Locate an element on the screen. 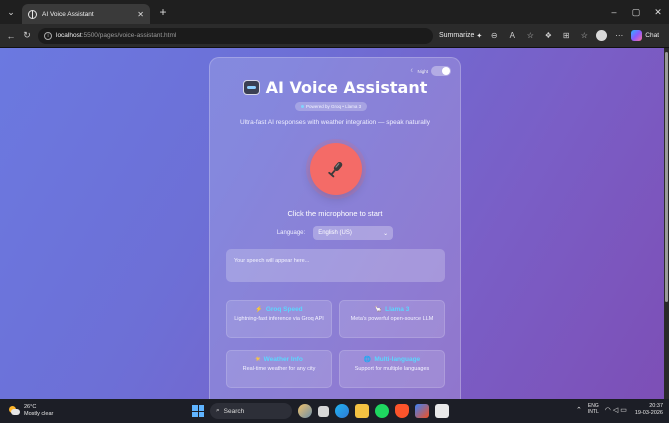 The image size is (669, 423). partly-cloudy-icon is located at coordinates (14, 411).